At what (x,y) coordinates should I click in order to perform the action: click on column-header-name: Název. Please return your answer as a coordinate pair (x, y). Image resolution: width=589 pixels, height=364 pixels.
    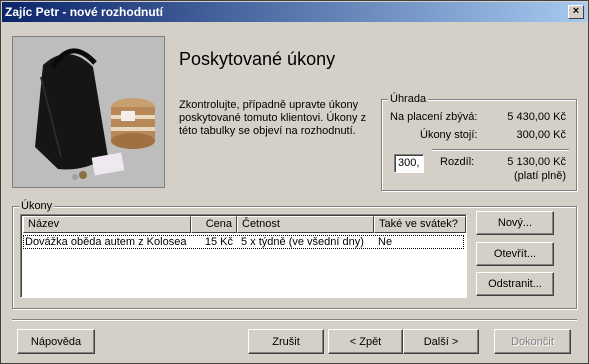
    Looking at the image, I should click on (107, 224).